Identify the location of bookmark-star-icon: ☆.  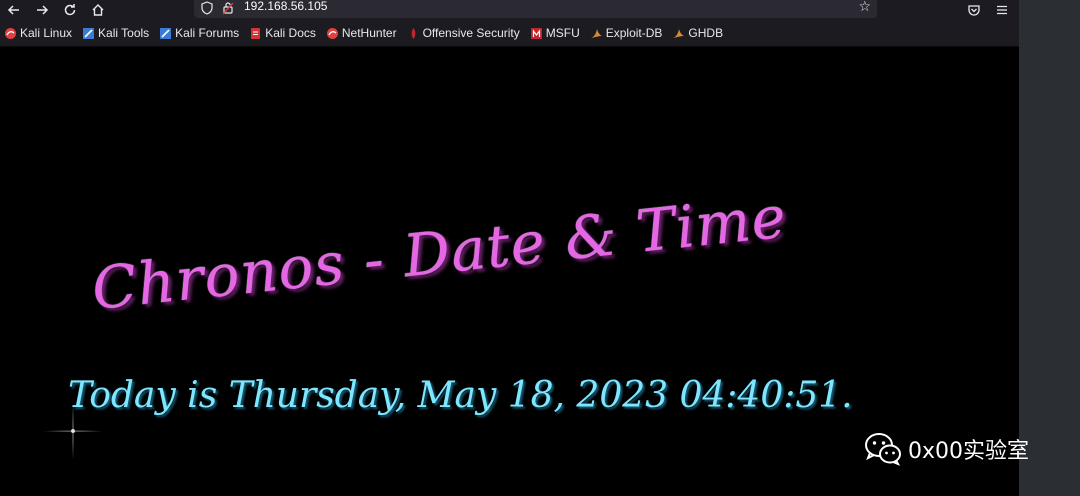
(864, 7).